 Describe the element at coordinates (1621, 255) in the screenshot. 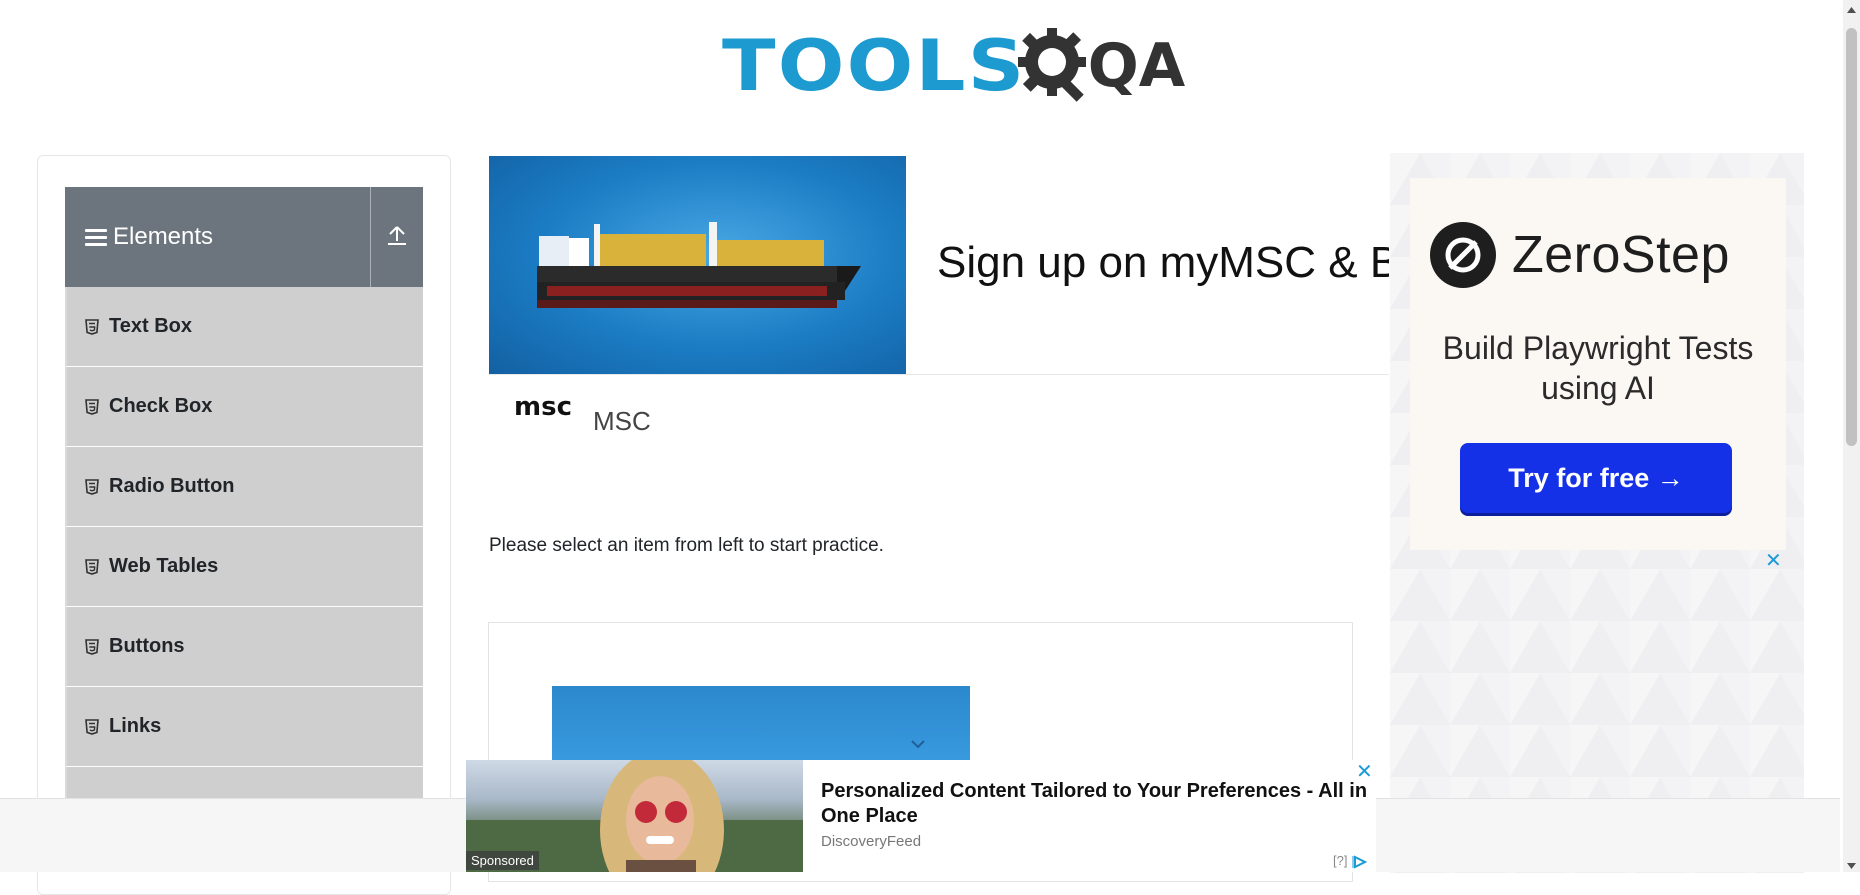

I see `zerostep-name: ZeroStep` at that location.